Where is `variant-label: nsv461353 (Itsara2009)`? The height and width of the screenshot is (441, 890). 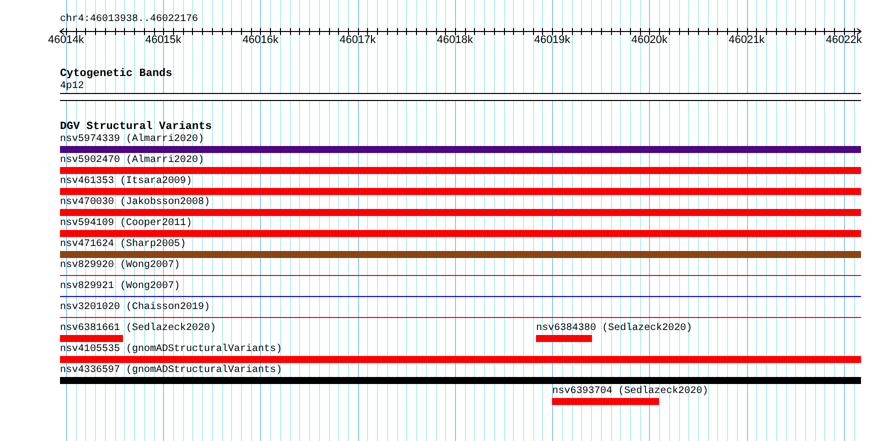 variant-label: nsv461353 (Itsara2009) is located at coordinates (126, 182).